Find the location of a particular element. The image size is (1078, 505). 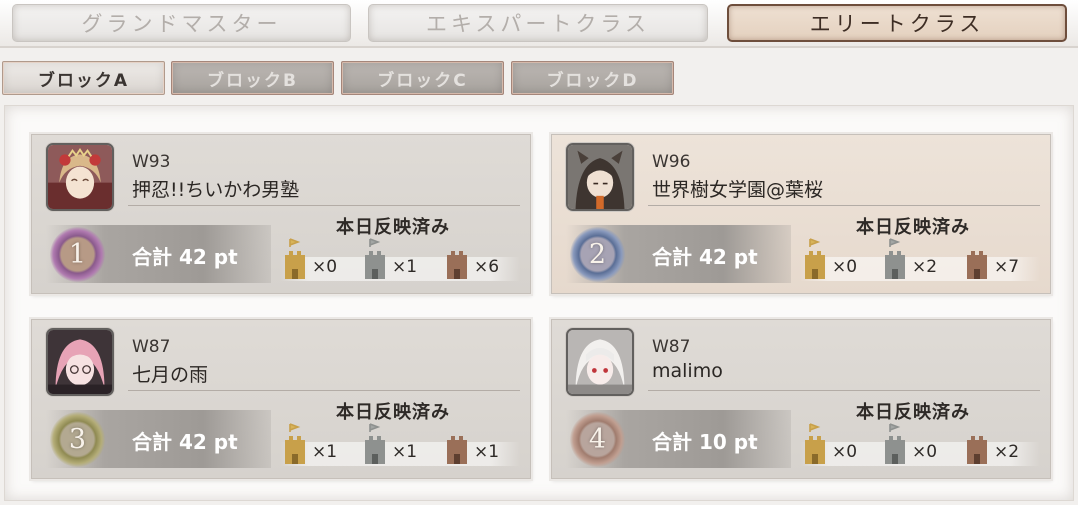

silver-castle-value: ×0 is located at coordinates (925, 452).